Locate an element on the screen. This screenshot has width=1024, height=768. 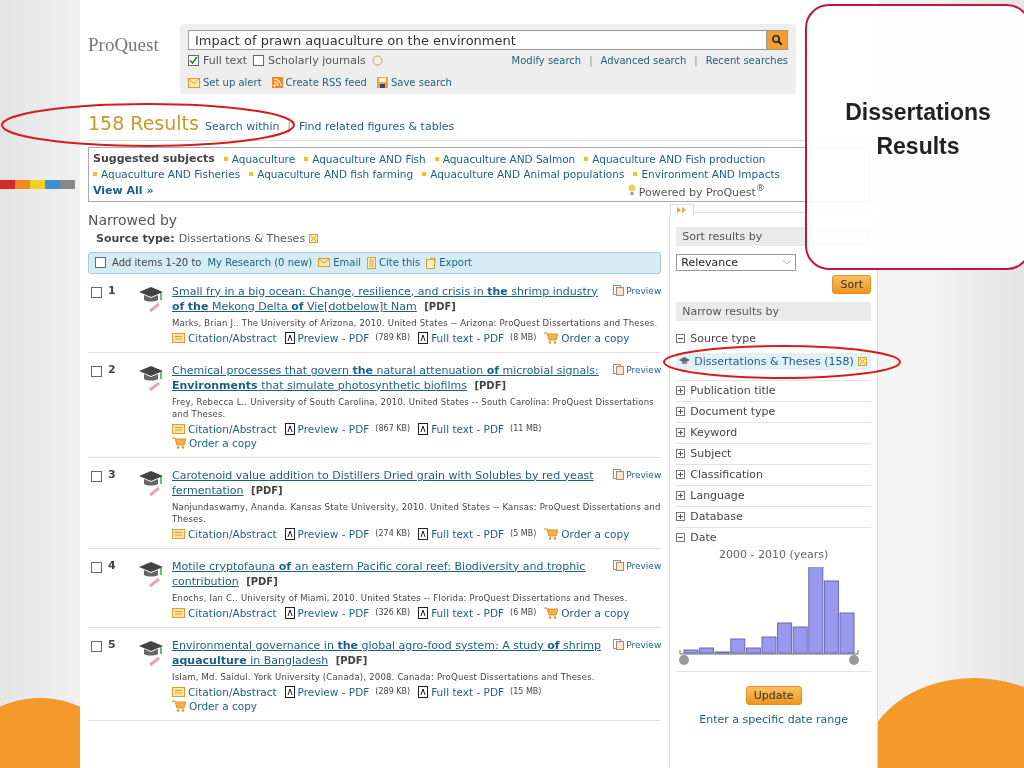
subject-link: Aquaculture AND Fish is located at coordinates (365, 158).